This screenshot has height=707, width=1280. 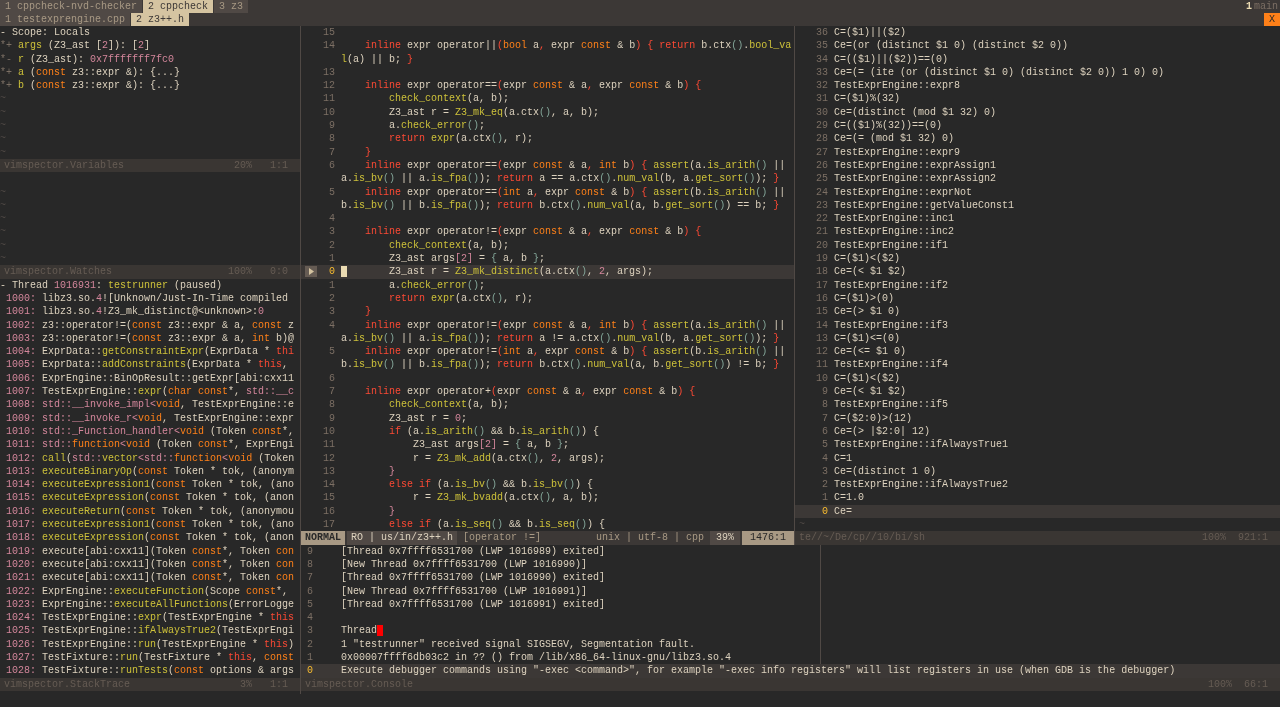 What do you see at coordinates (924, 205) in the screenshot?
I see `terminal-line: TestExprEngine::getValueConst1` at bounding box center [924, 205].